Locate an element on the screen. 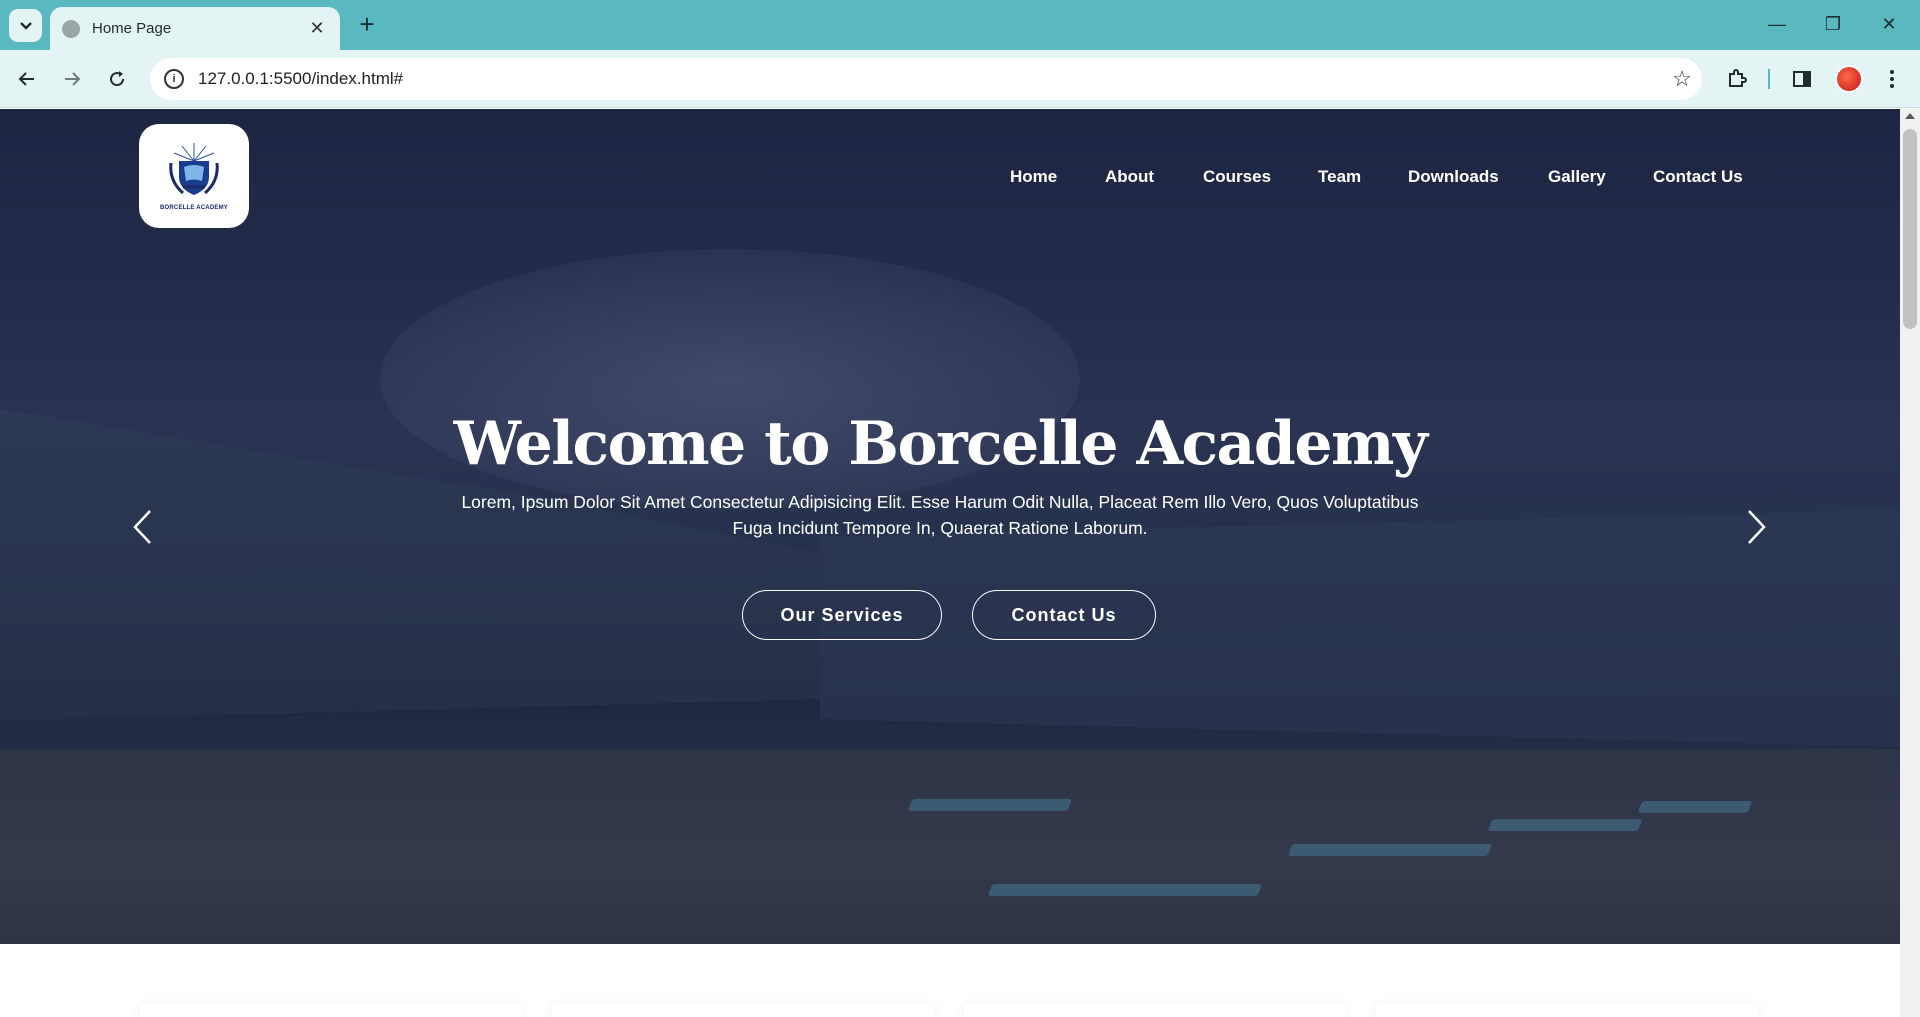 This screenshot has height=1017, width=1920. site-logo: BORCELLE ACADEMY is located at coordinates (194, 176).